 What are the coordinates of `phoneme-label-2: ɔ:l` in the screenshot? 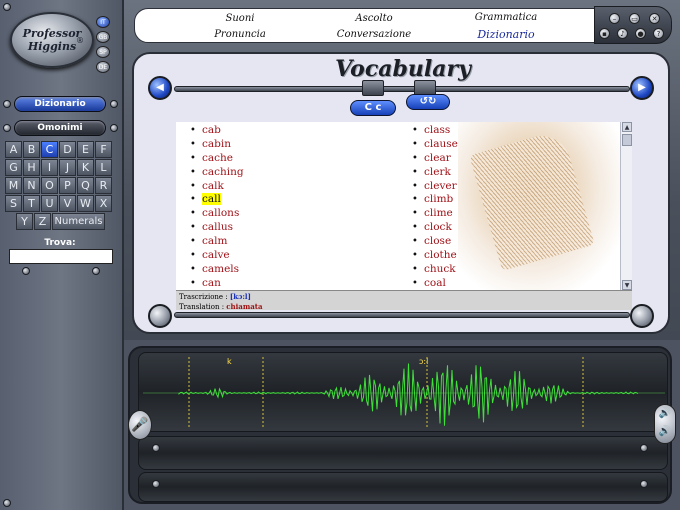 It's located at (424, 361).